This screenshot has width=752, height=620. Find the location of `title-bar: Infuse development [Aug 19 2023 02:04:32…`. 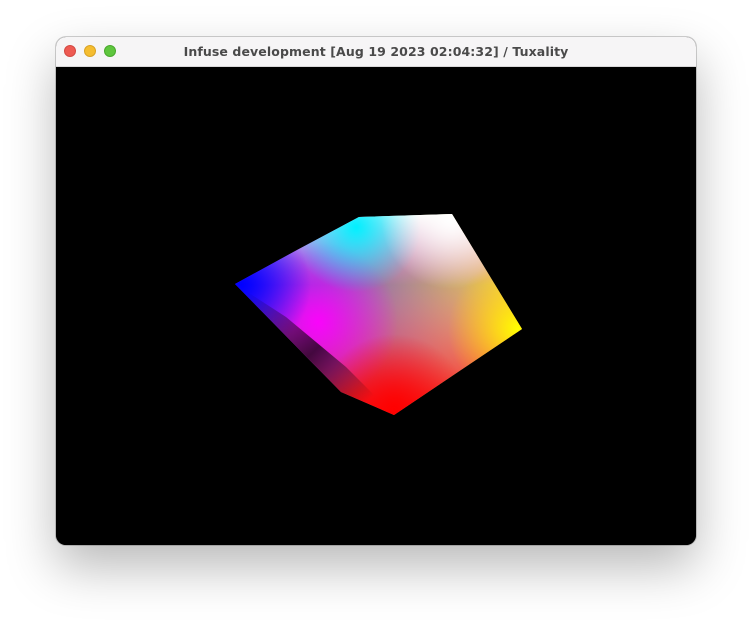

title-bar: Infuse development [Aug 19 2023 02:04:32… is located at coordinates (376, 52).